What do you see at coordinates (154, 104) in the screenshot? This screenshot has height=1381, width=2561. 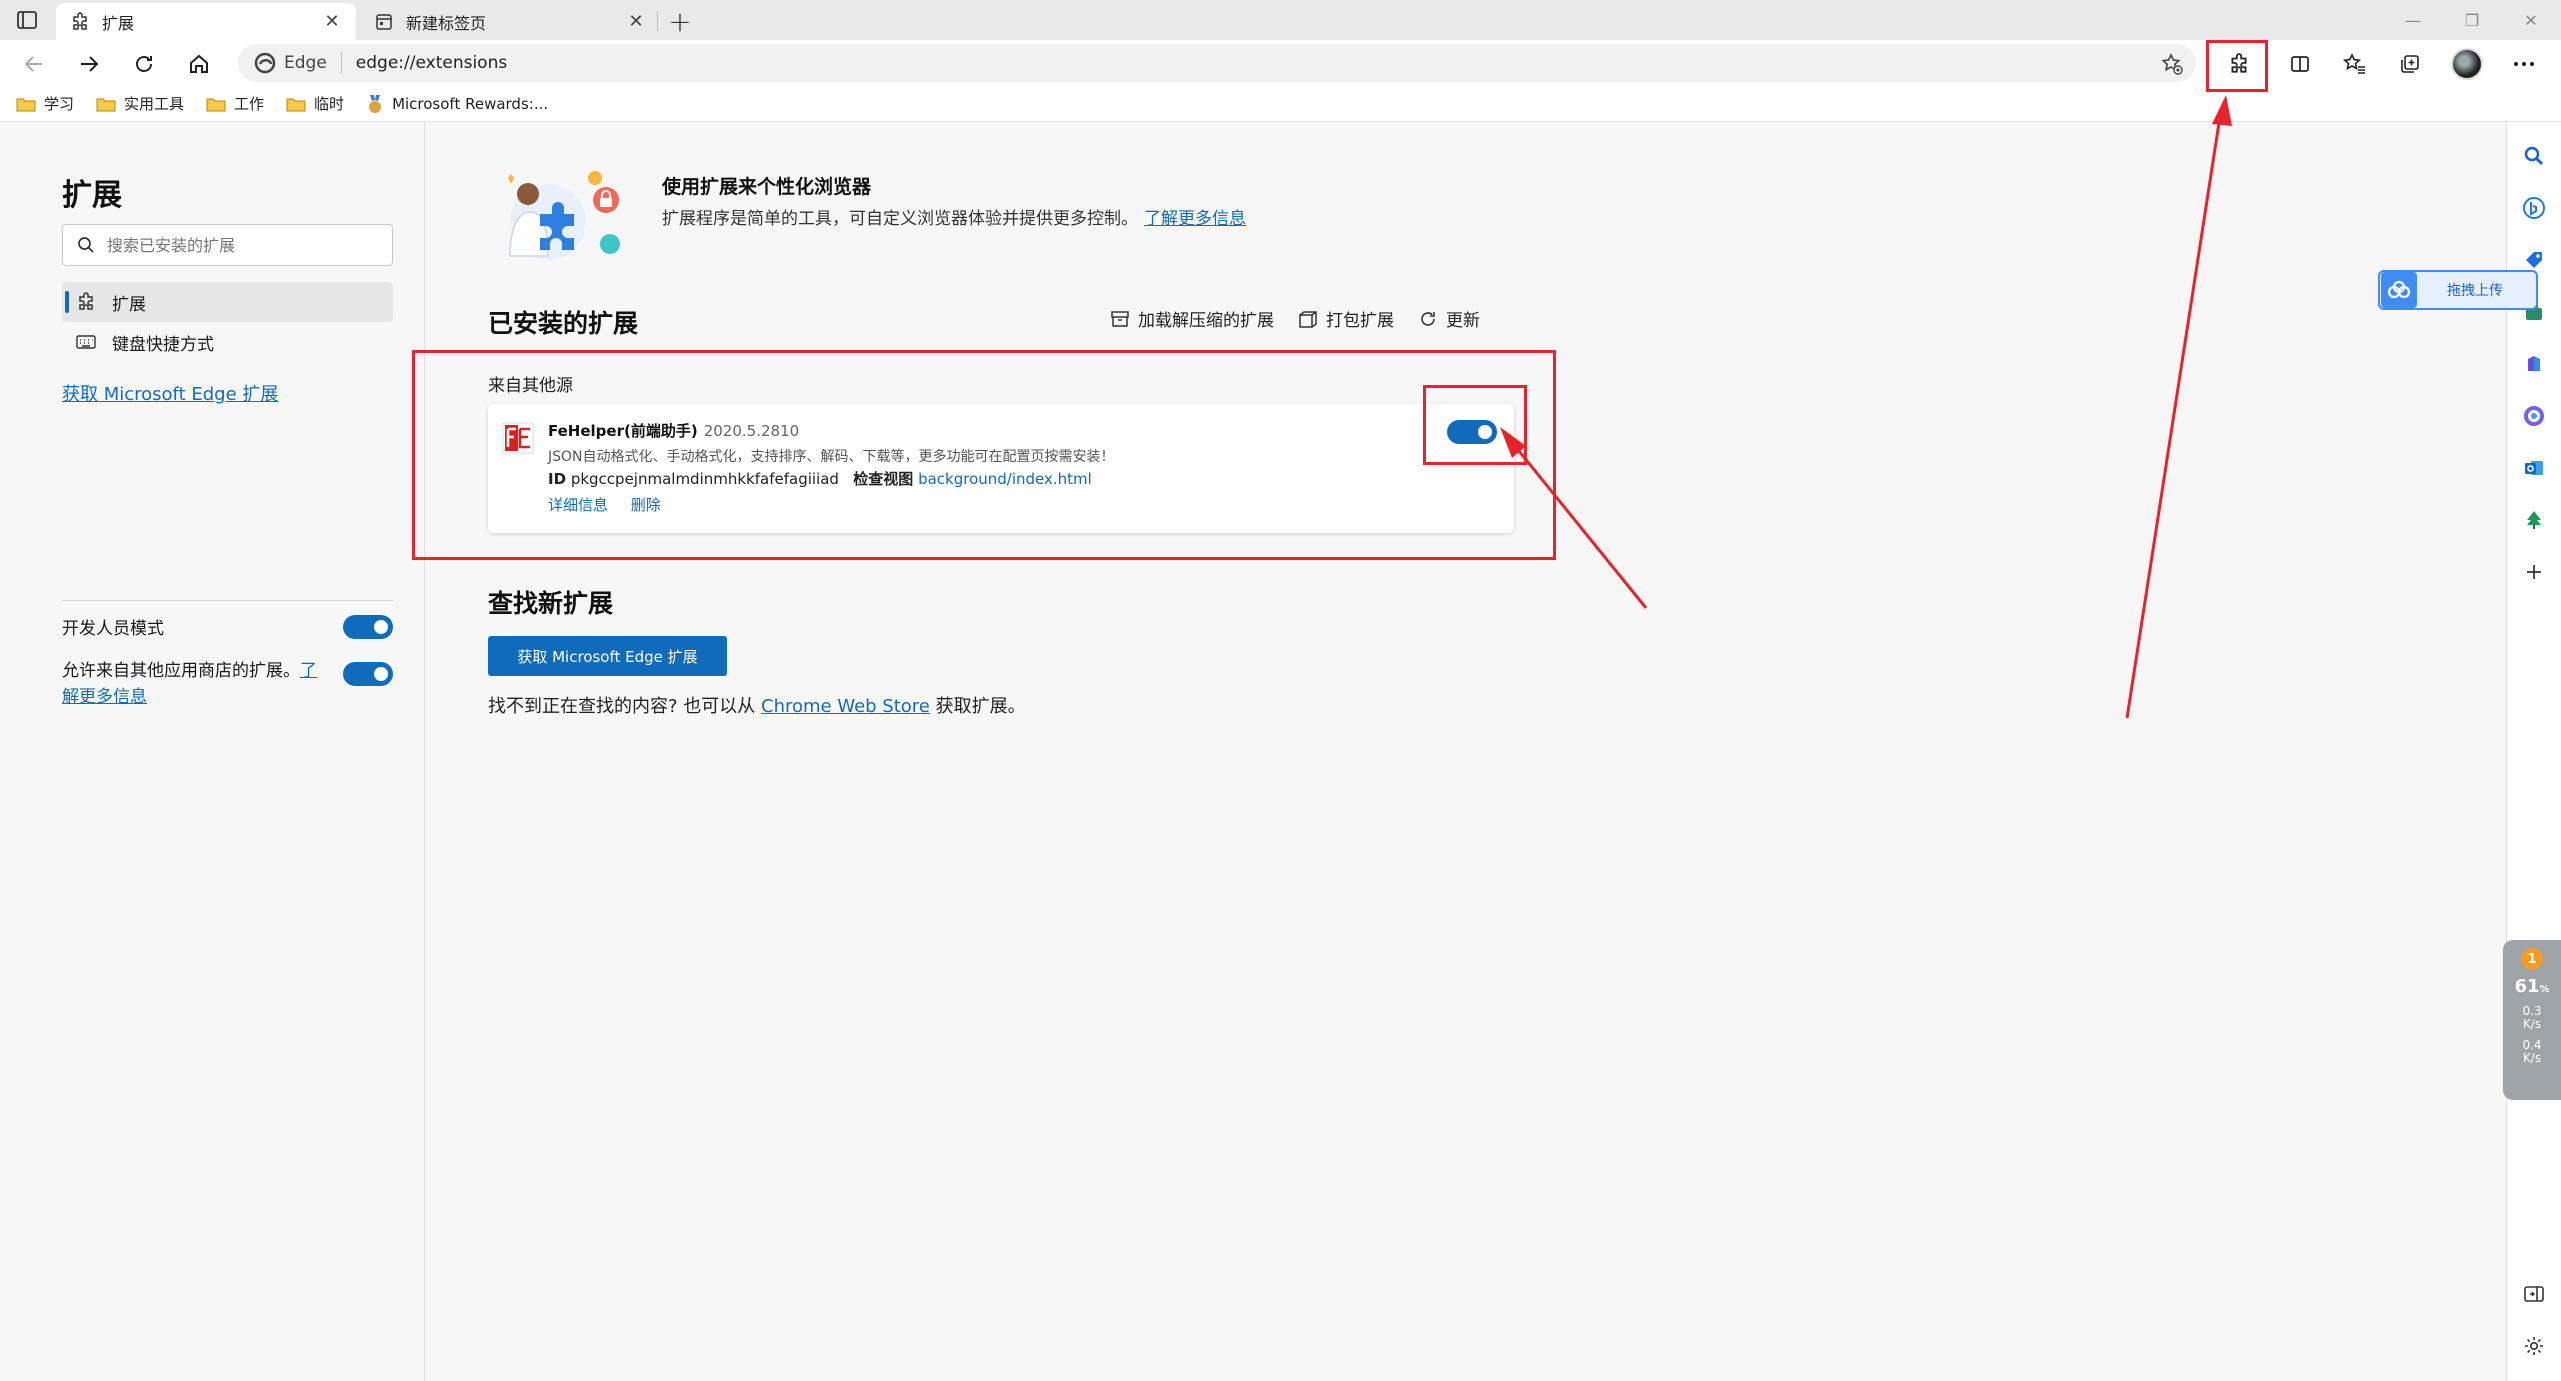 I see `favorite-label: 实用工具` at bounding box center [154, 104].